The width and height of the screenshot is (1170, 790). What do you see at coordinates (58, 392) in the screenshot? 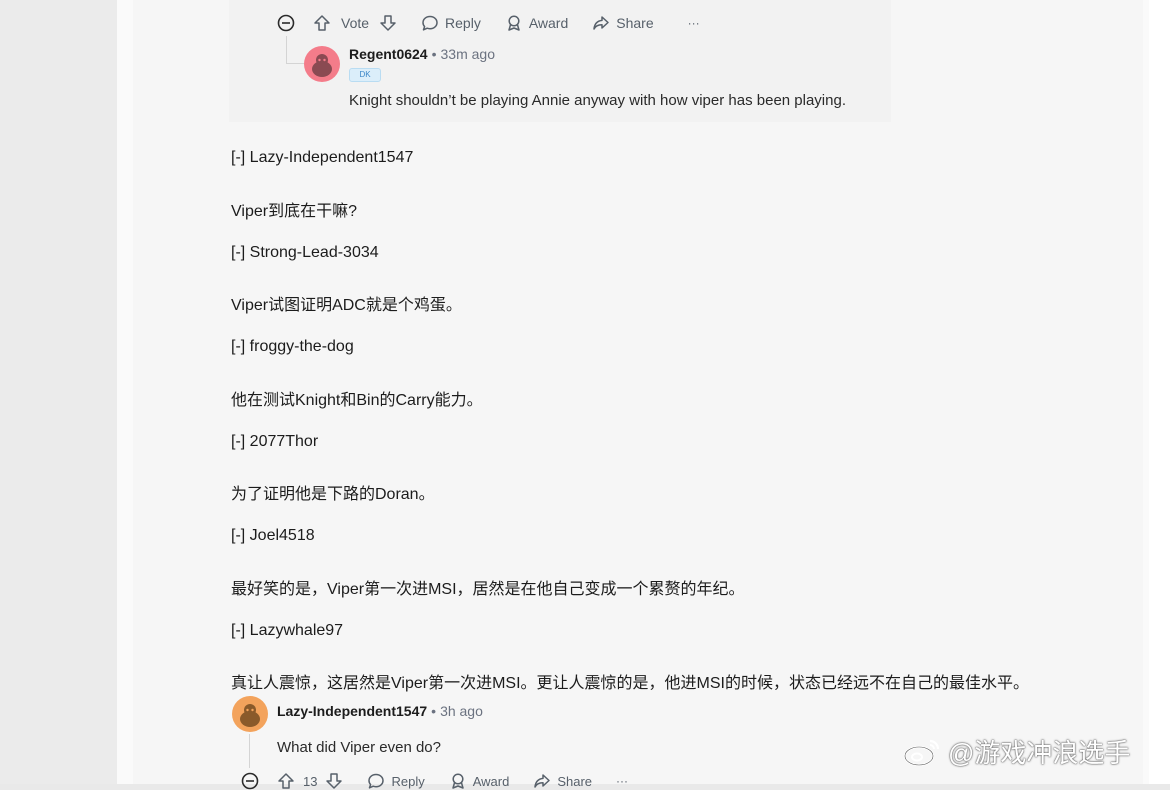
I see `left-gutter` at bounding box center [58, 392].